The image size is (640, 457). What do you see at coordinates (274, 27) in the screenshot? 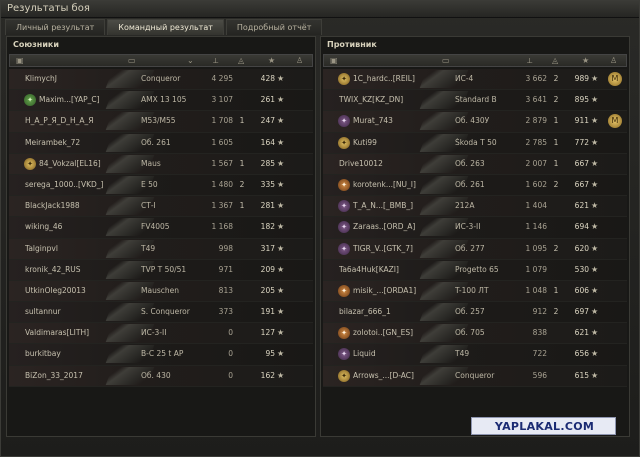
I see `tab-detailed-report: Подробный отчёт` at bounding box center [274, 27].